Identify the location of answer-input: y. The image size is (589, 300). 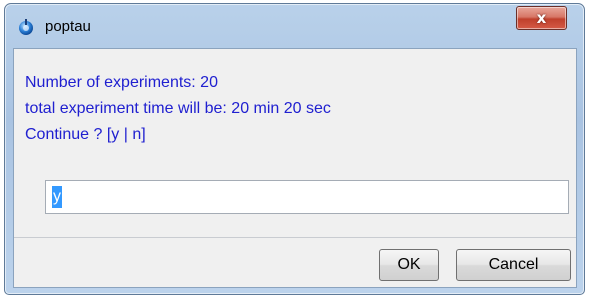
(307, 197).